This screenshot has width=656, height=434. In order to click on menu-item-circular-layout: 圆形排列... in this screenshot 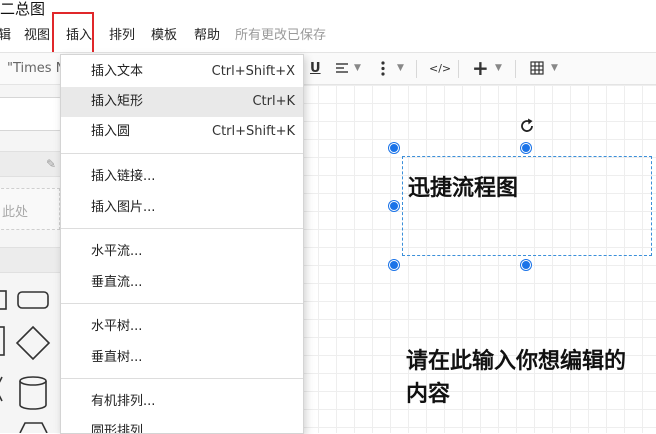, I will do `click(182, 425)`.